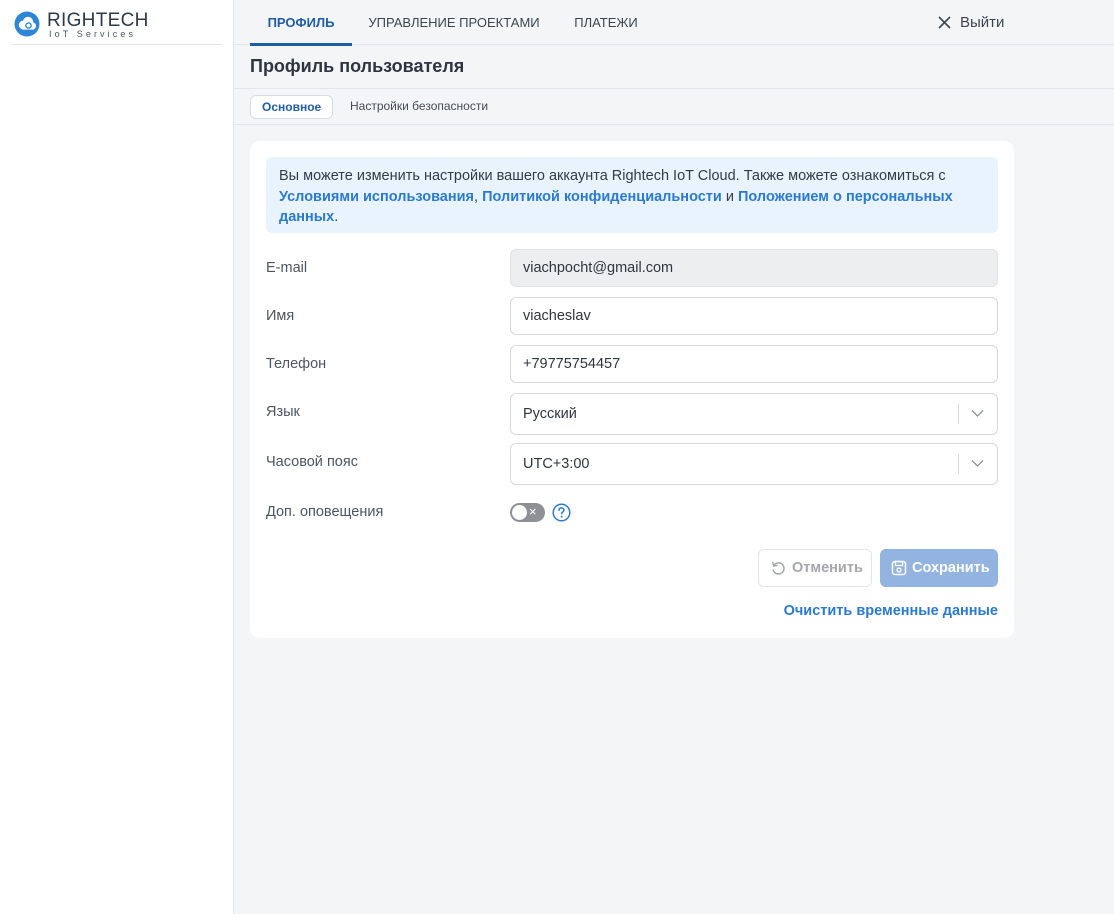 The image size is (1114, 914). Describe the element at coordinates (674, 106) in the screenshot. I see `profile-subtabs: Основное Настройки безопасности` at that location.